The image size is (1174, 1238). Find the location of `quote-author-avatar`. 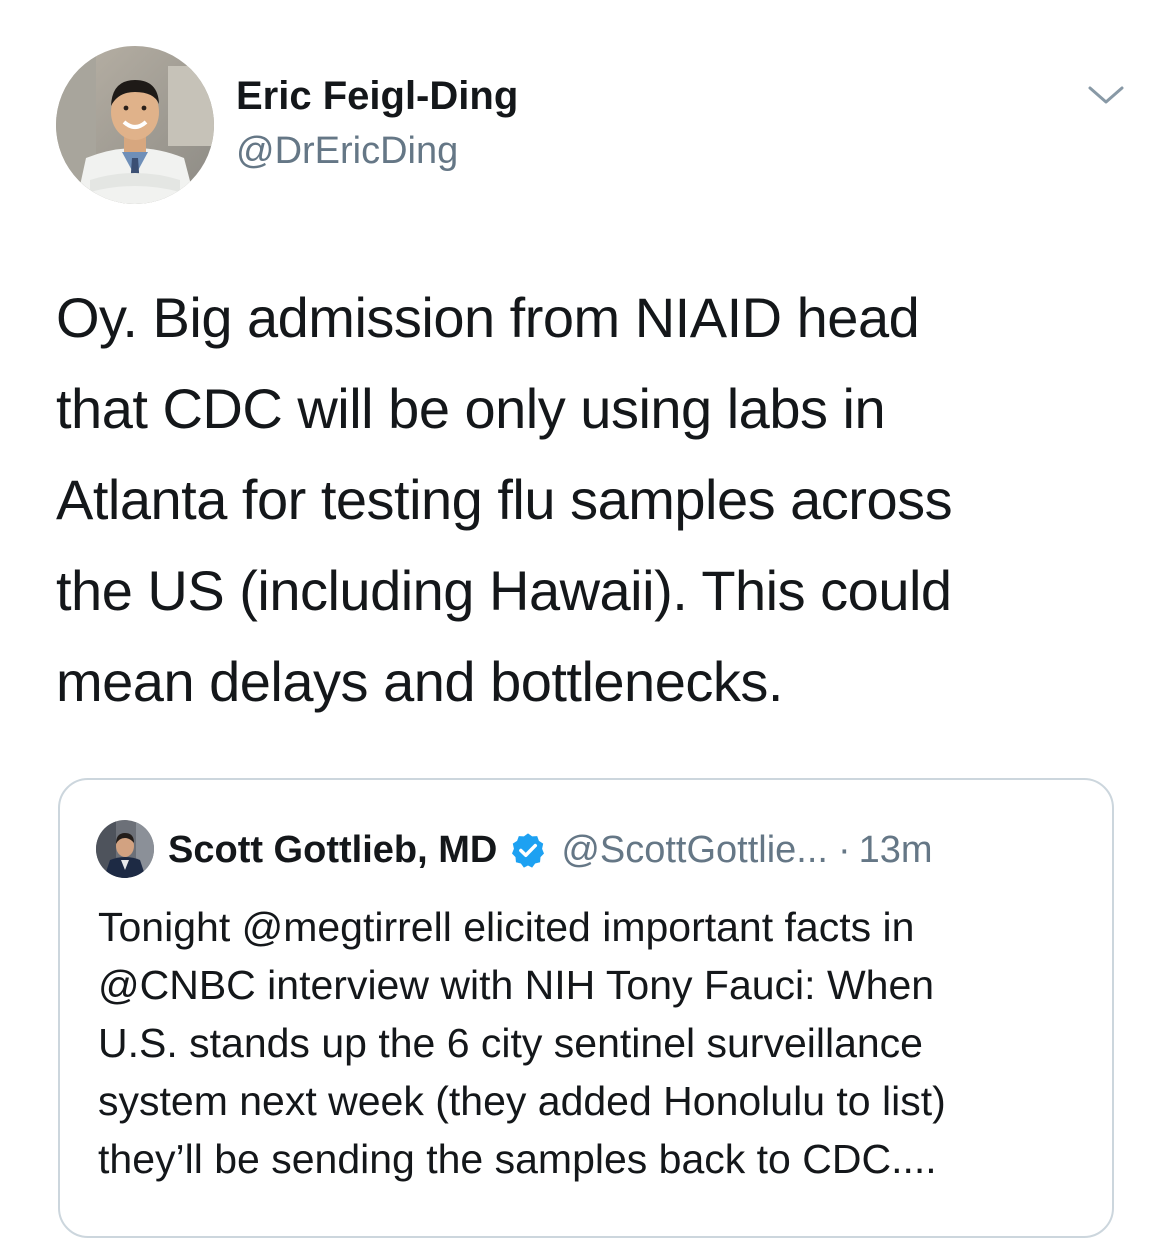

quote-author-avatar is located at coordinates (125, 849).